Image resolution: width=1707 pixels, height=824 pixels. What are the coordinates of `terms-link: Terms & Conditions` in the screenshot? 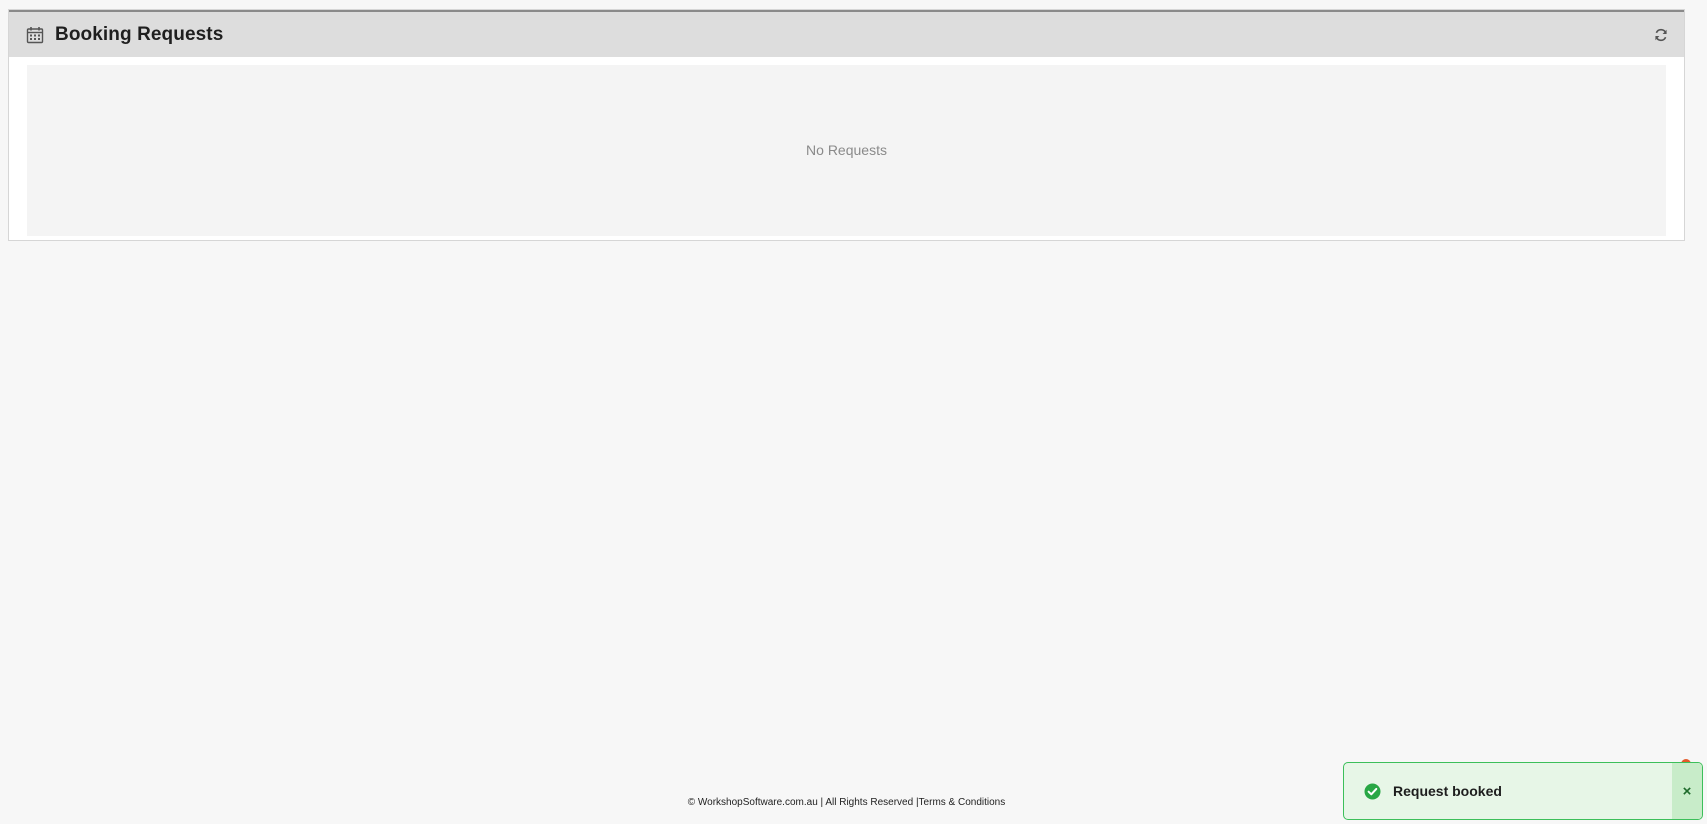 It's located at (962, 802).